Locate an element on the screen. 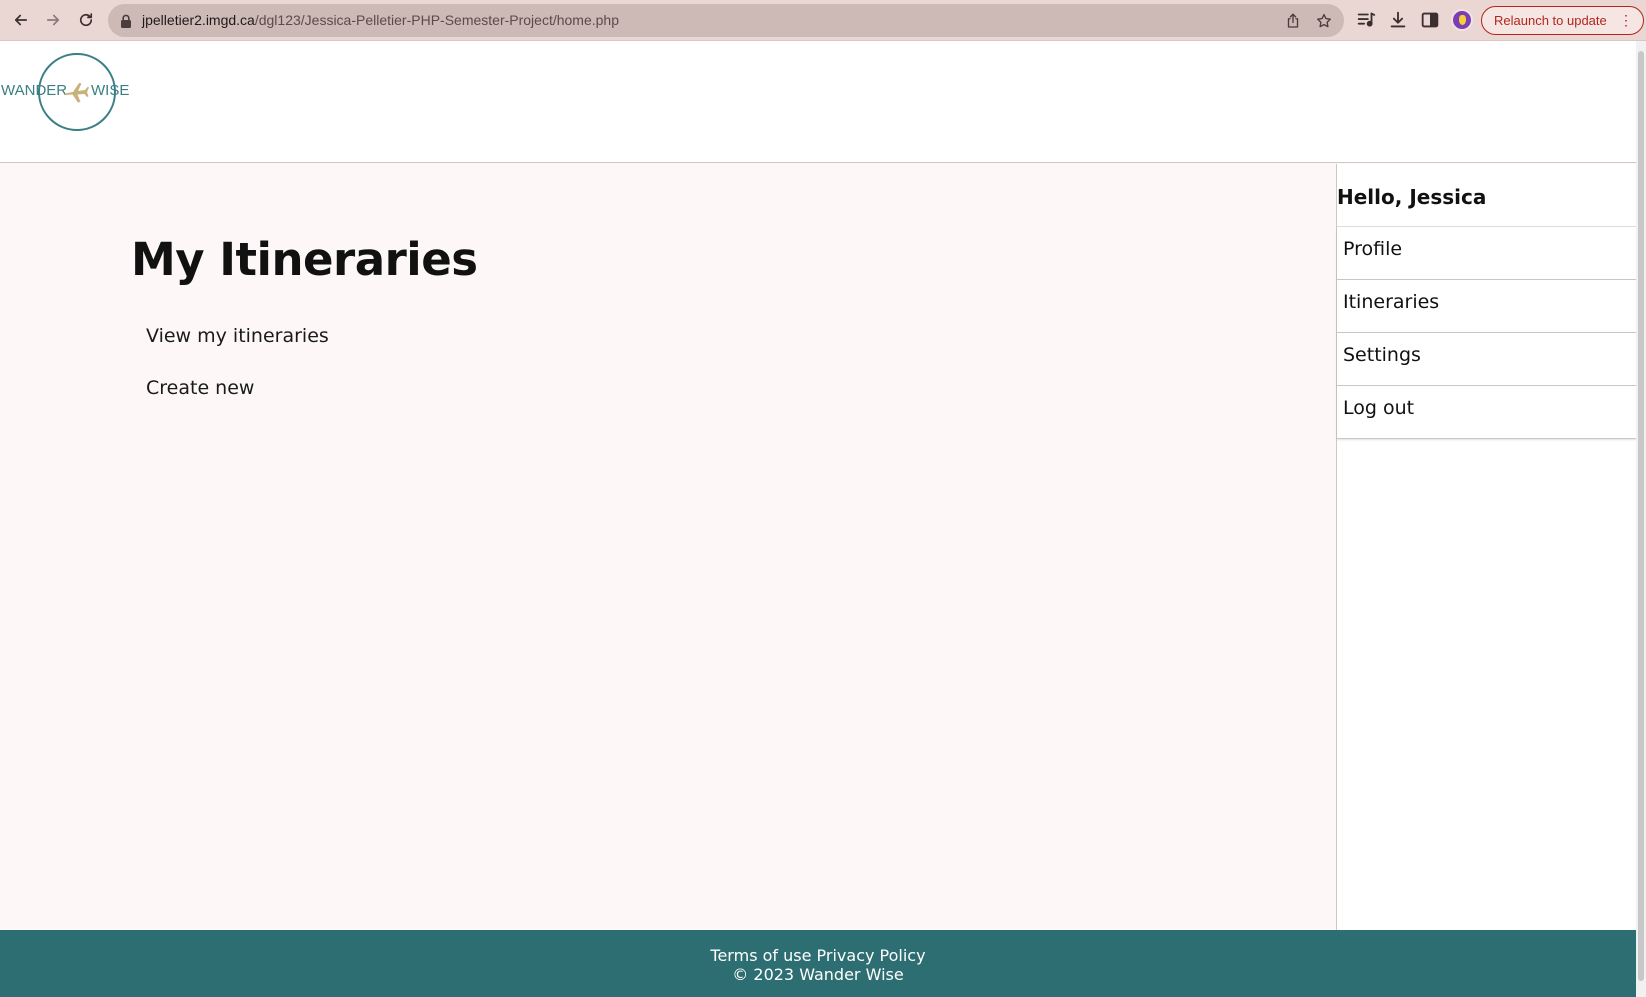  reload-icon is located at coordinates (86, 20).